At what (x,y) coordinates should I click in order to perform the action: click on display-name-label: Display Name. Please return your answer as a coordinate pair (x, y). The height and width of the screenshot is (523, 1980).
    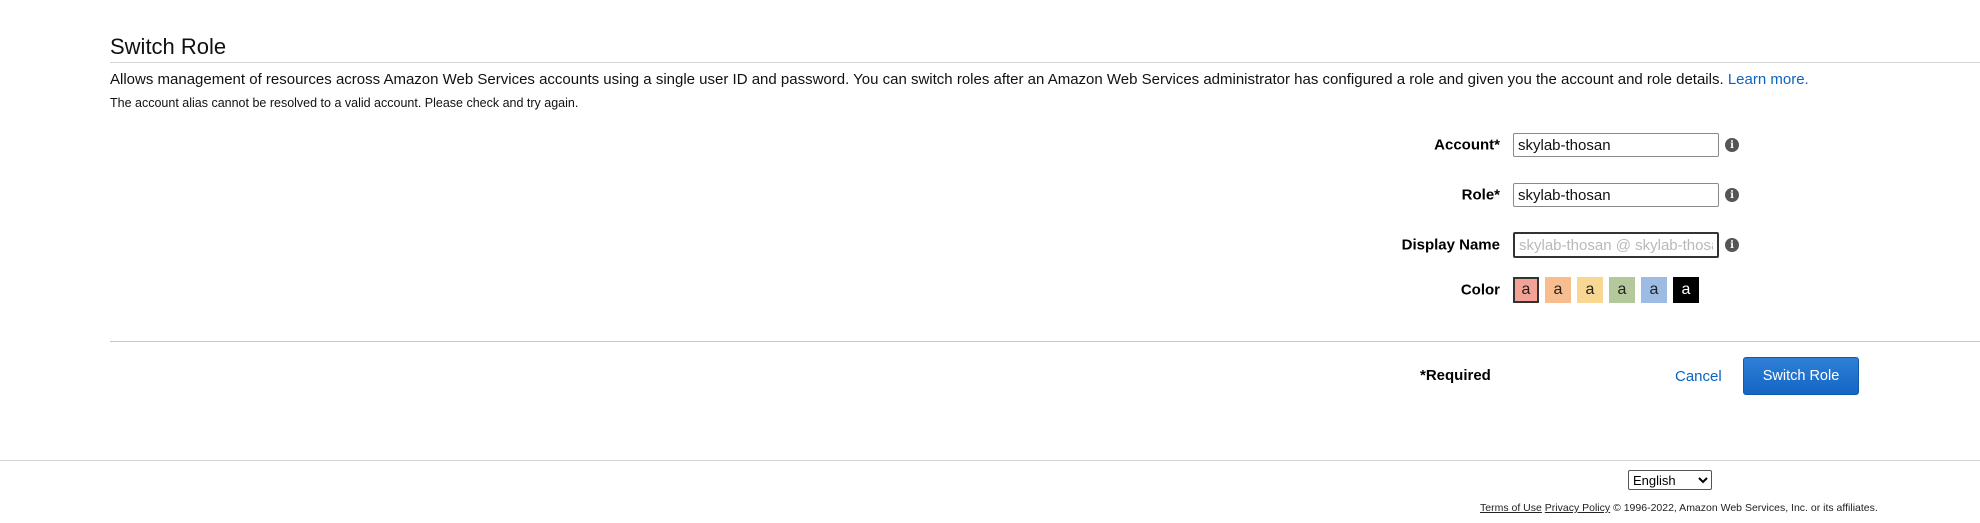
    Looking at the image, I should click on (1450, 245).